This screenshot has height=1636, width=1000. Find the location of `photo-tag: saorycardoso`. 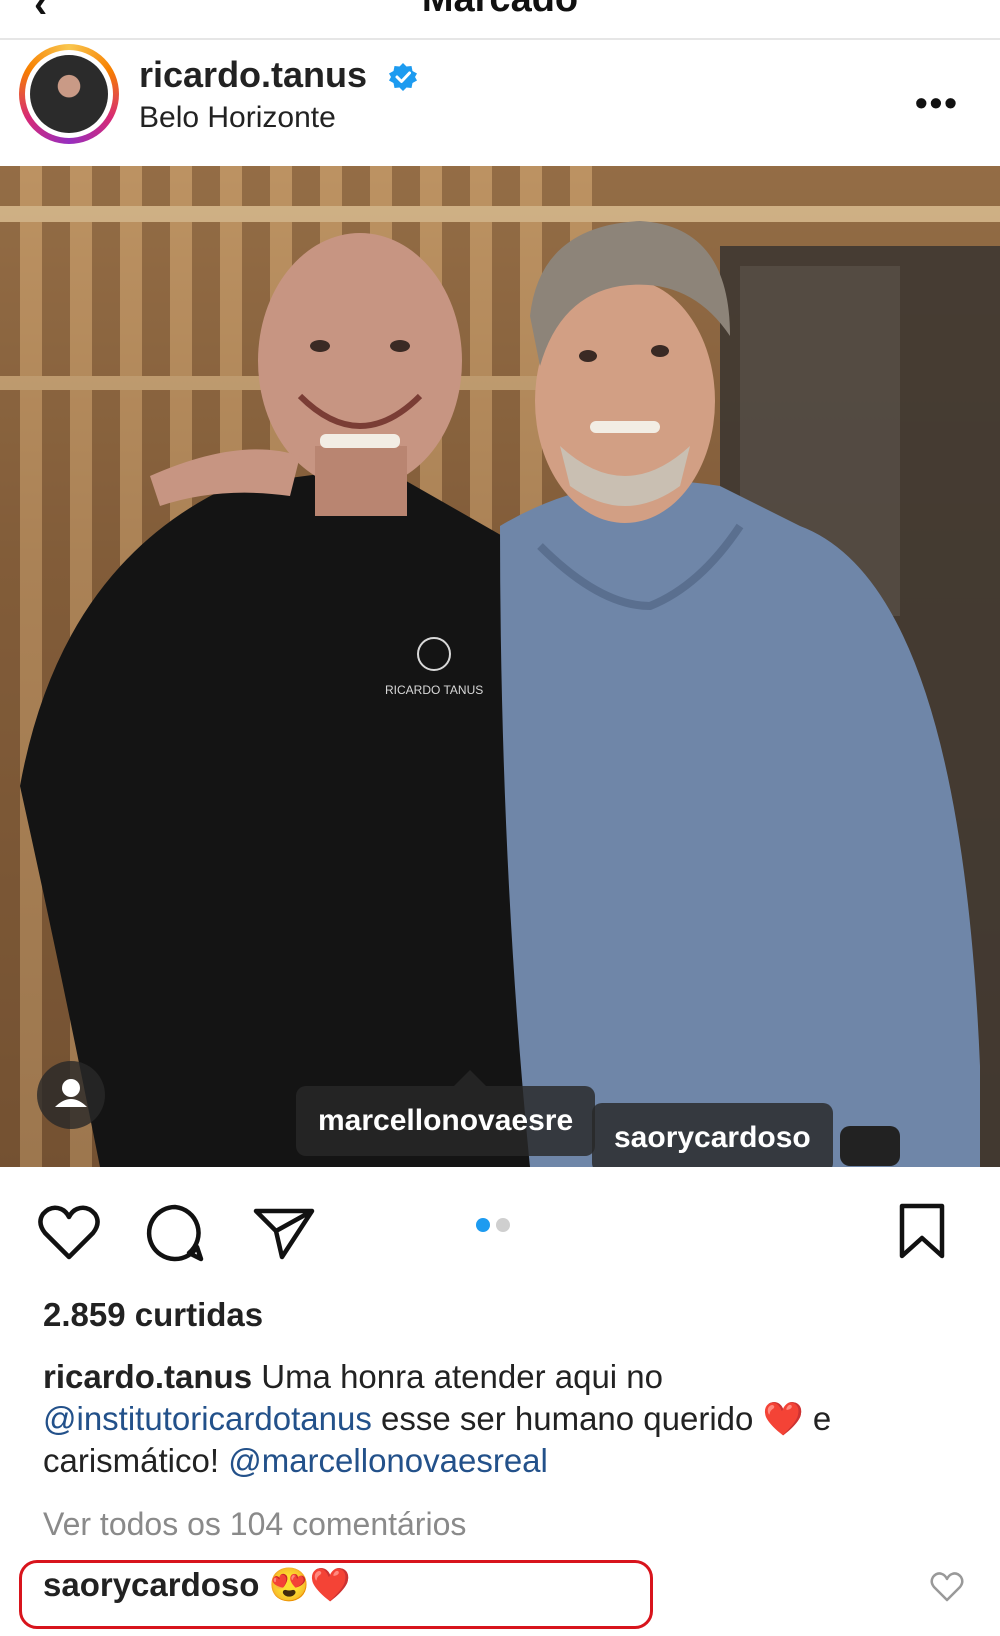

photo-tag: saorycardoso is located at coordinates (712, 1135).